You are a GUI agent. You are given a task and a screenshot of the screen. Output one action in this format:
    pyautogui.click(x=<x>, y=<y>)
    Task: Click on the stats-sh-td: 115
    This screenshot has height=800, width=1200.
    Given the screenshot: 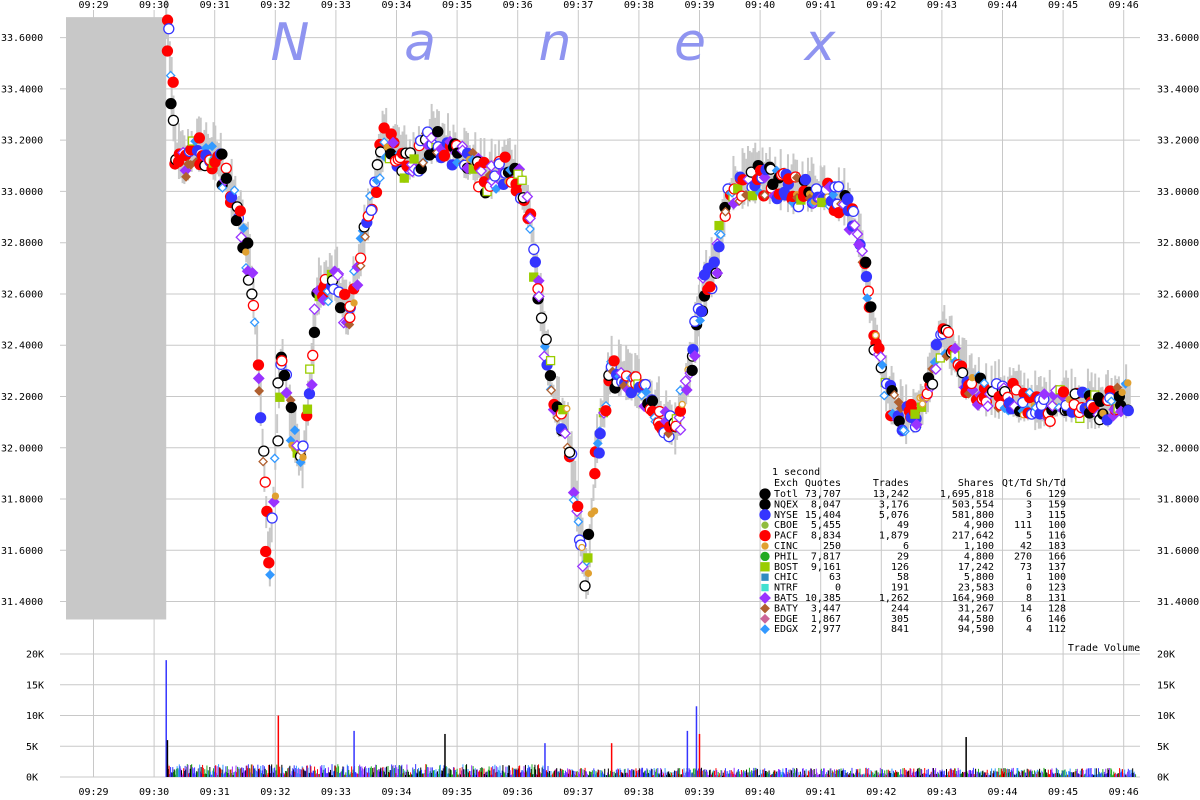 What is the action you would take?
    pyautogui.click(x=1057, y=515)
    